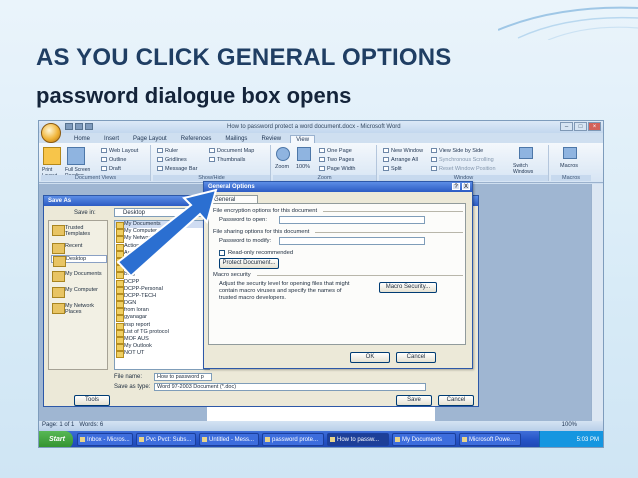 Image resolution: width=638 pixels, height=478 pixels. Describe the element at coordinates (370, 357) in the screenshot. I see `ok-button: OK` at that location.